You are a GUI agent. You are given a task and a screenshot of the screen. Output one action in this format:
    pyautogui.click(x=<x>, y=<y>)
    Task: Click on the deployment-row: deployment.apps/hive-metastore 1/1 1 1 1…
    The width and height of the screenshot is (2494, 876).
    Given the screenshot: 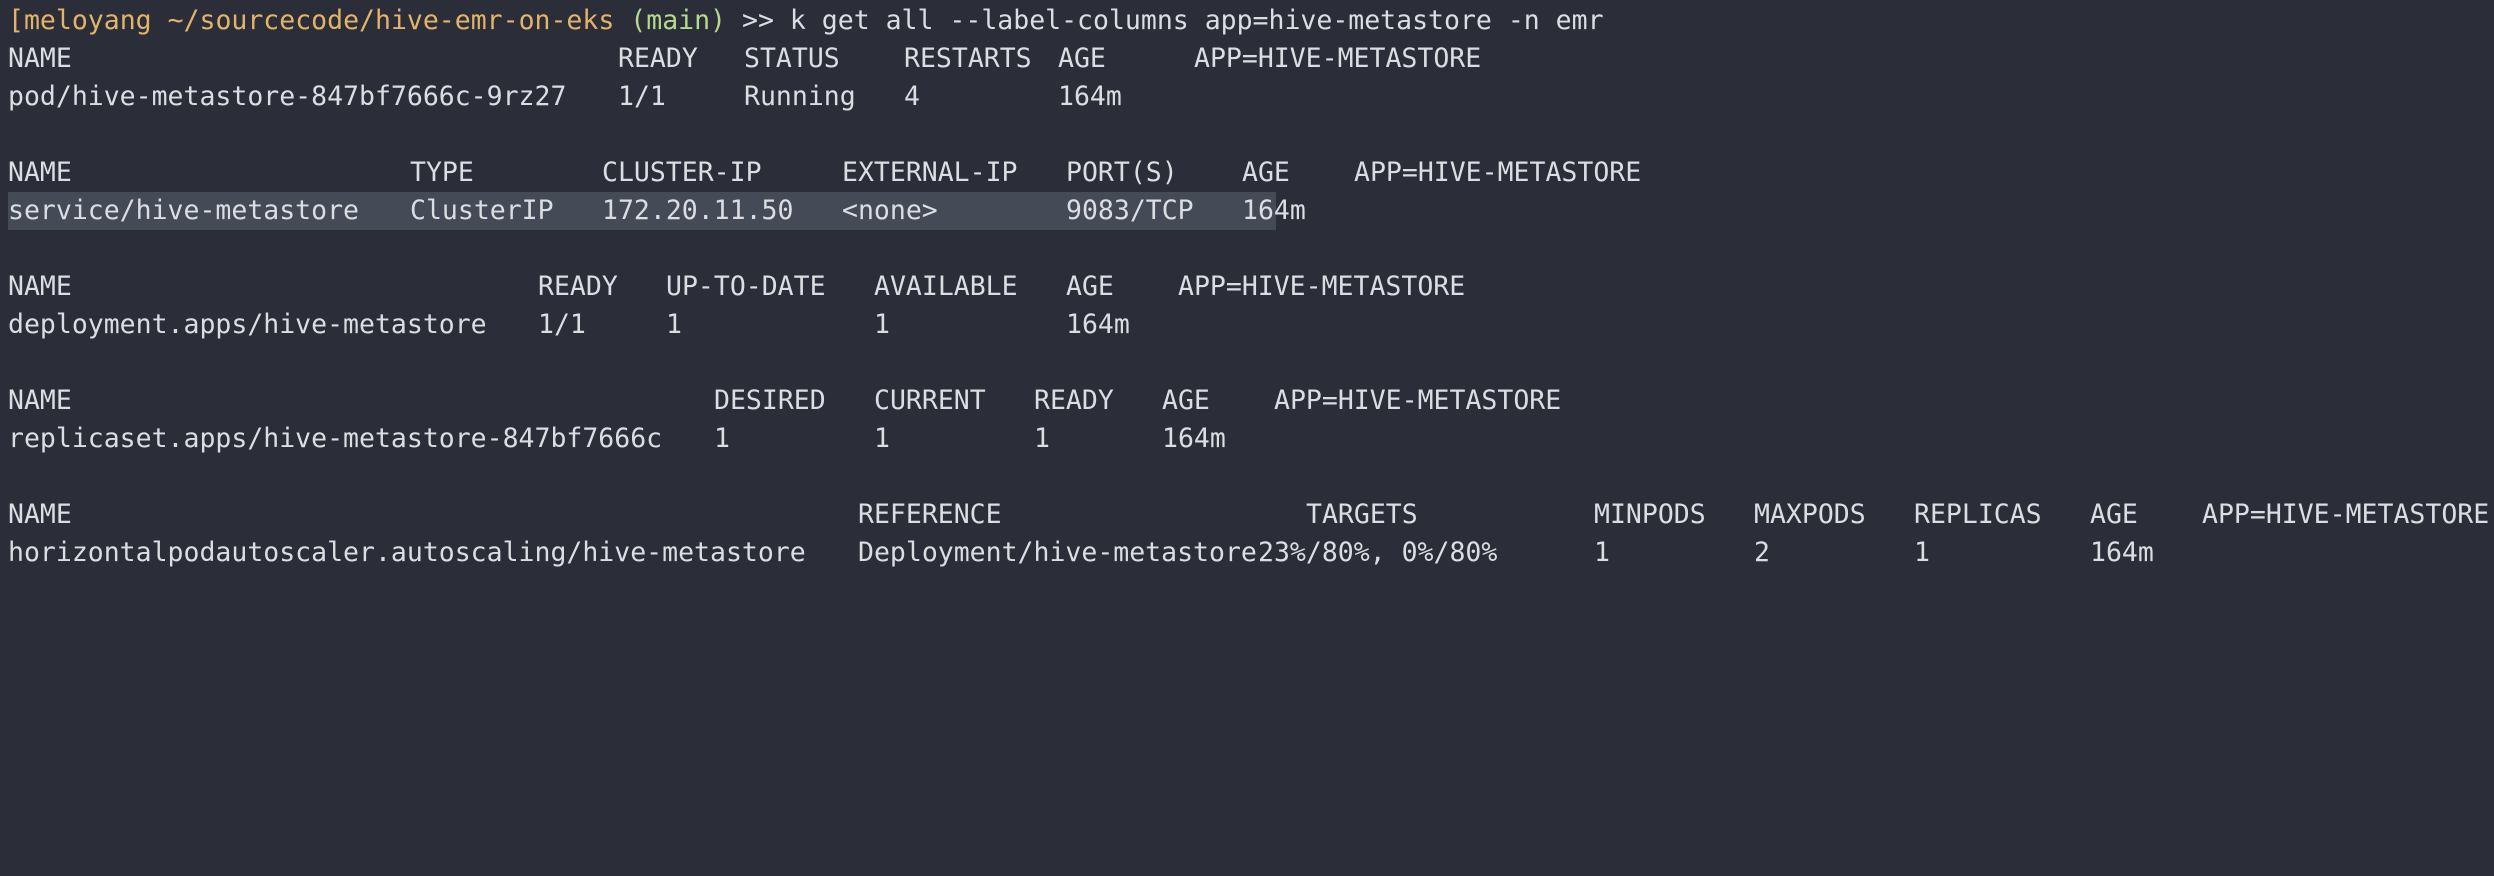 What is the action you would take?
    pyautogui.click(x=1248, y=325)
    